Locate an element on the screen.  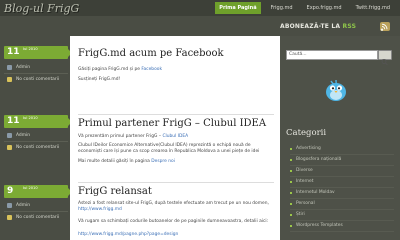
rss-subscribe: ABONEAZĂ-TE LA RSS is located at coordinates (336, 27).